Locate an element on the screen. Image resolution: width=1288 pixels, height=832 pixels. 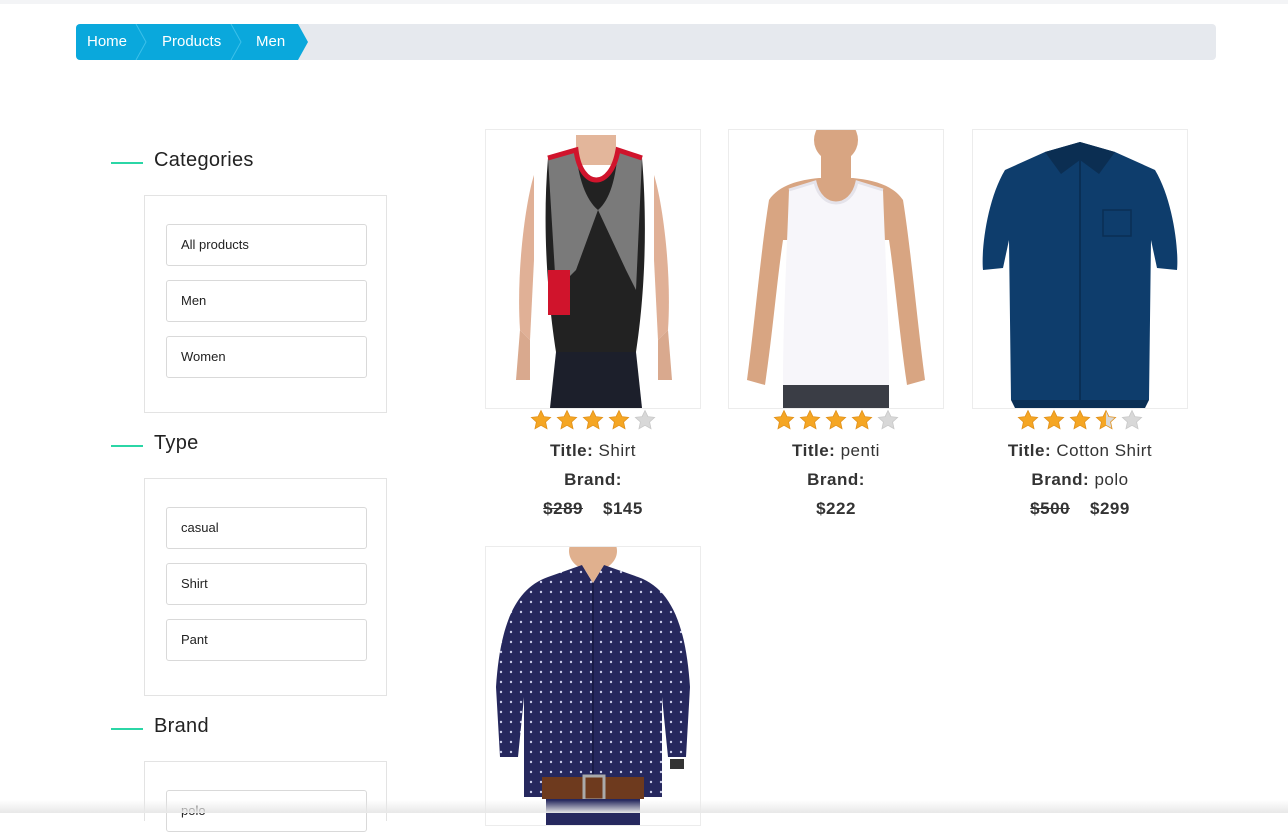
filter-pant: Pant is located at coordinates (266, 640).